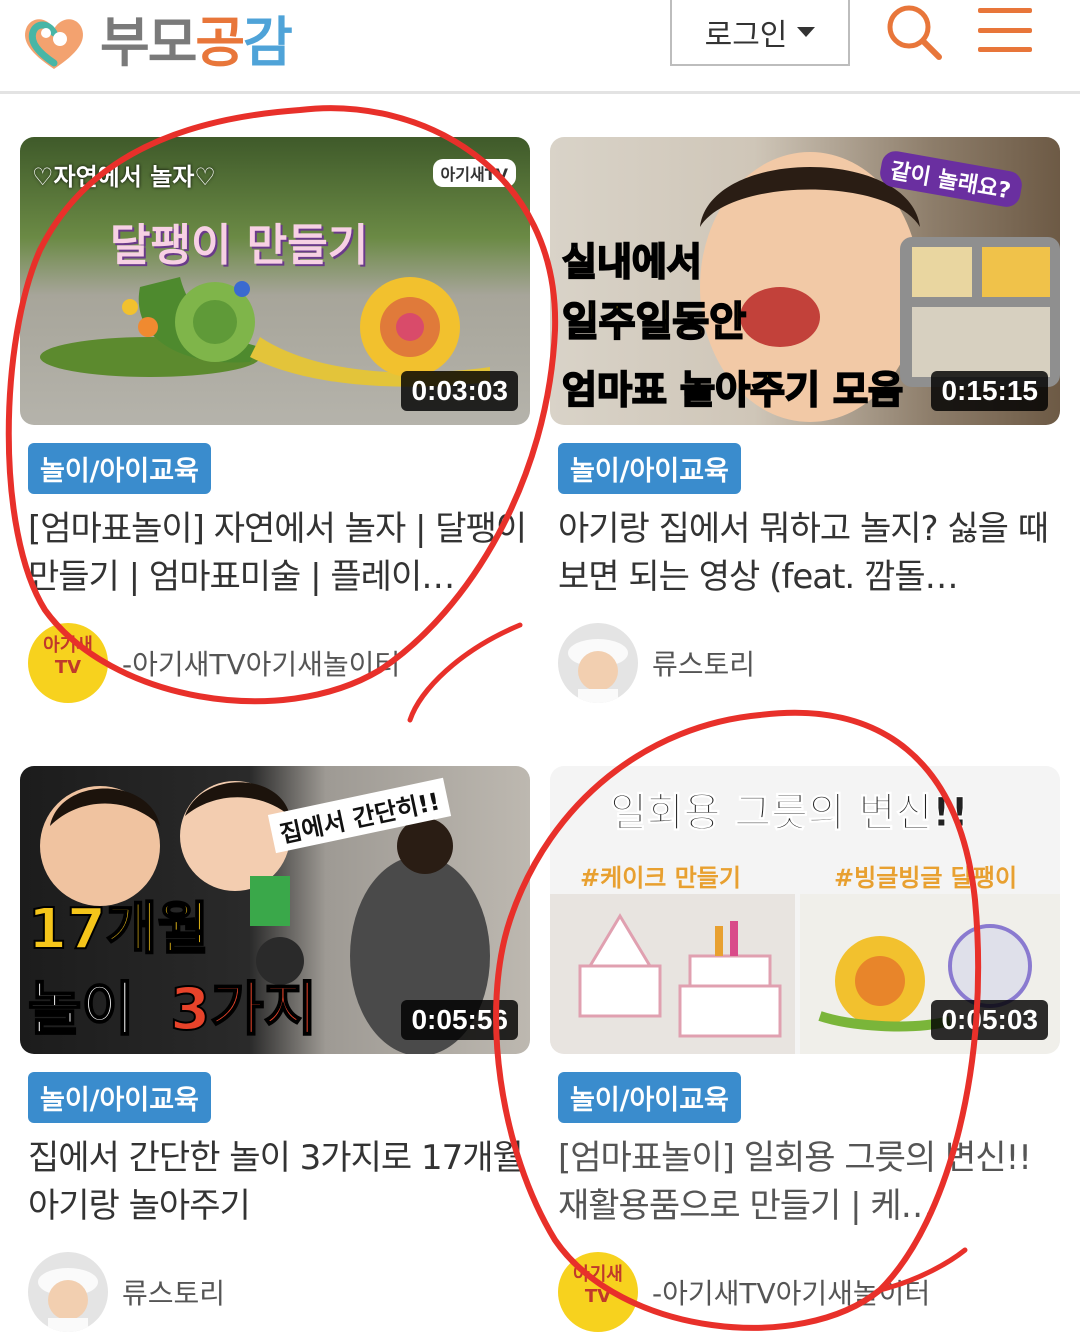  Describe the element at coordinates (459, 1020) in the screenshot. I see `video-duration: 0:05:56` at that location.